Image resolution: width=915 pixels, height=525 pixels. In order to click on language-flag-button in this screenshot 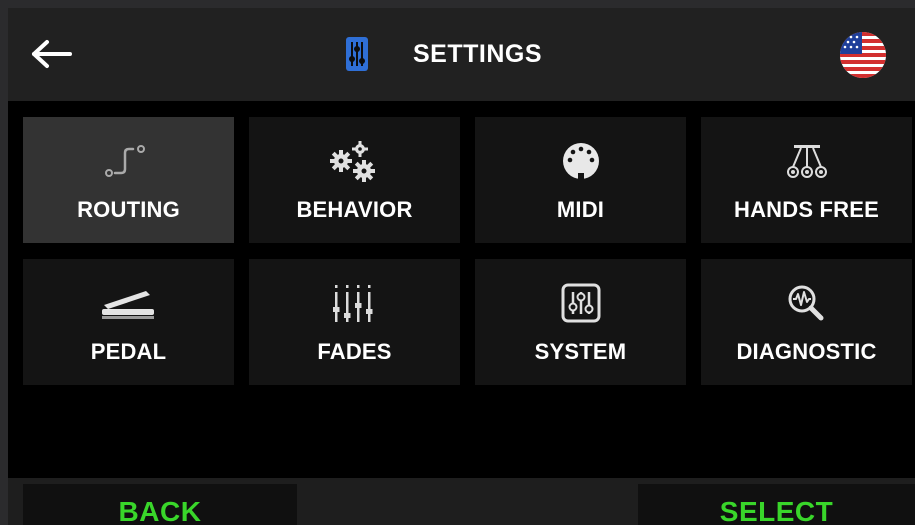, I will do `click(863, 55)`.